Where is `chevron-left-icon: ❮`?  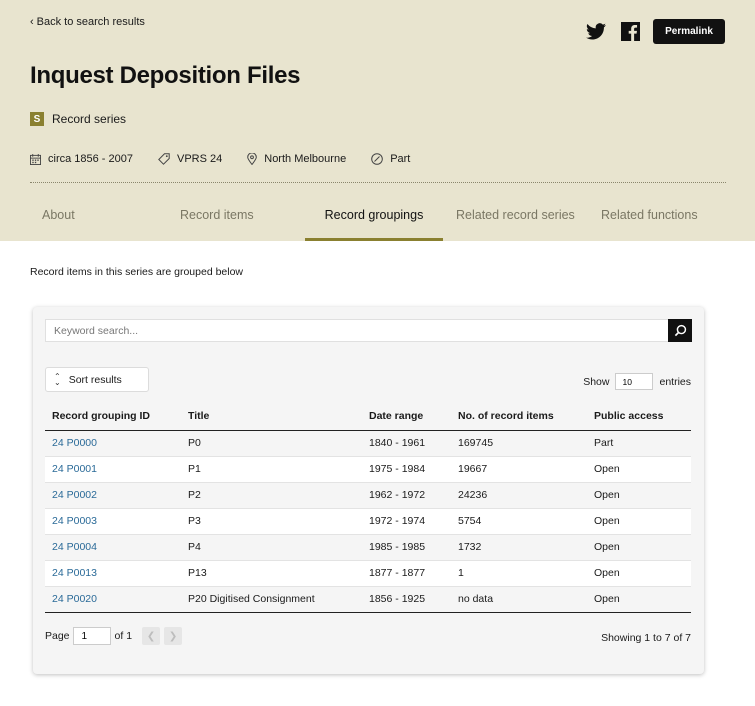
chevron-left-icon: ❮ is located at coordinates (151, 636).